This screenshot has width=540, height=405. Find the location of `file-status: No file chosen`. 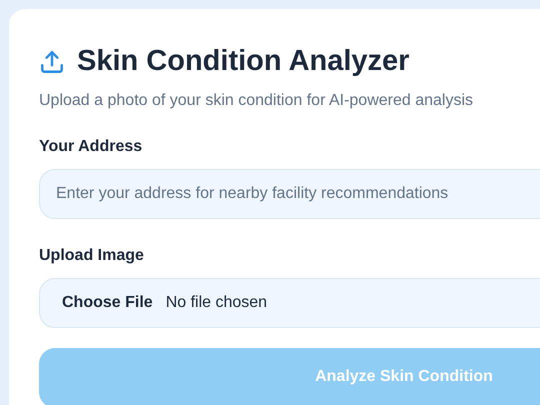

file-status: No file chosen is located at coordinates (217, 303).